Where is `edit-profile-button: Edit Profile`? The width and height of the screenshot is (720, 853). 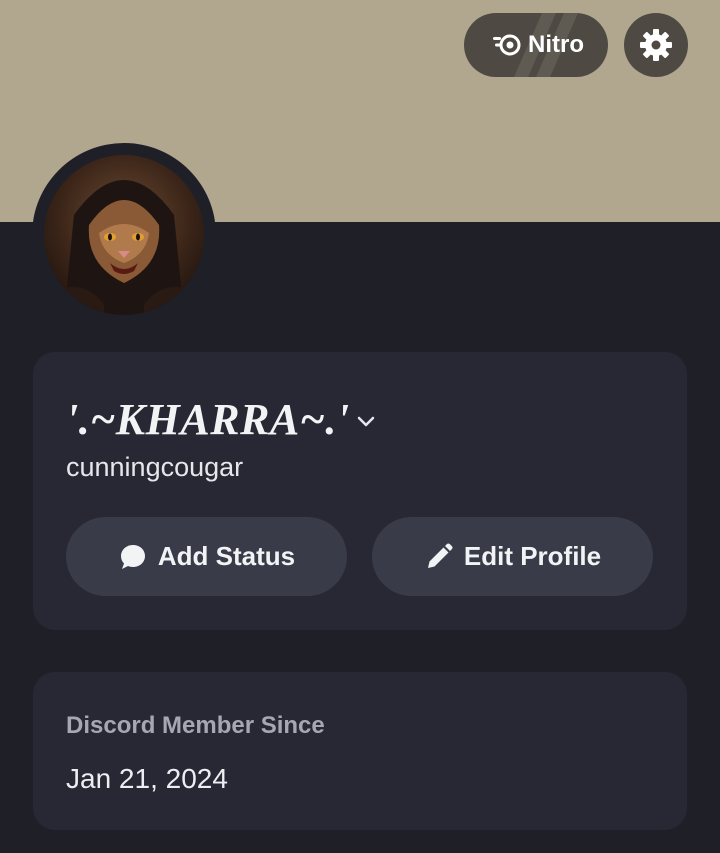
edit-profile-button: Edit Profile is located at coordinates (512, 556).